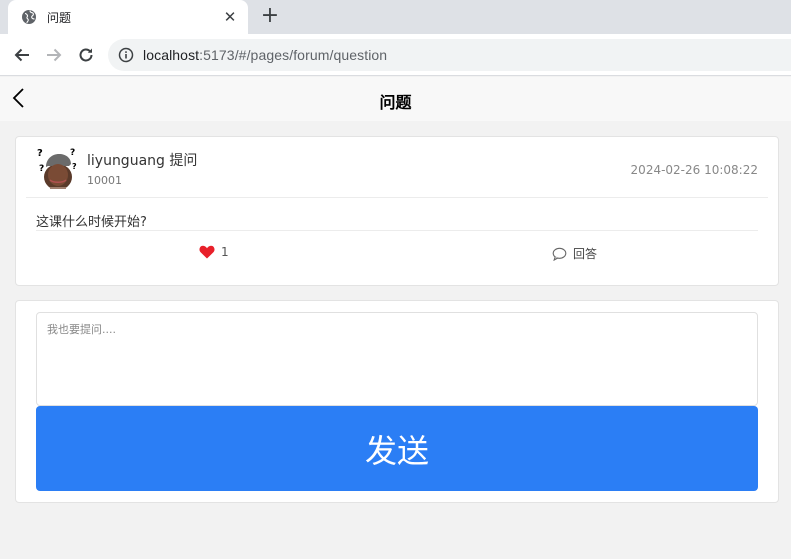 The width and height of the screenshot is (791, 559). What do you see at coordinates (395, 17) in the screenshot?
I see `browser-tab-strip: 问题 ✕ +` at bounding box center [395, 17].